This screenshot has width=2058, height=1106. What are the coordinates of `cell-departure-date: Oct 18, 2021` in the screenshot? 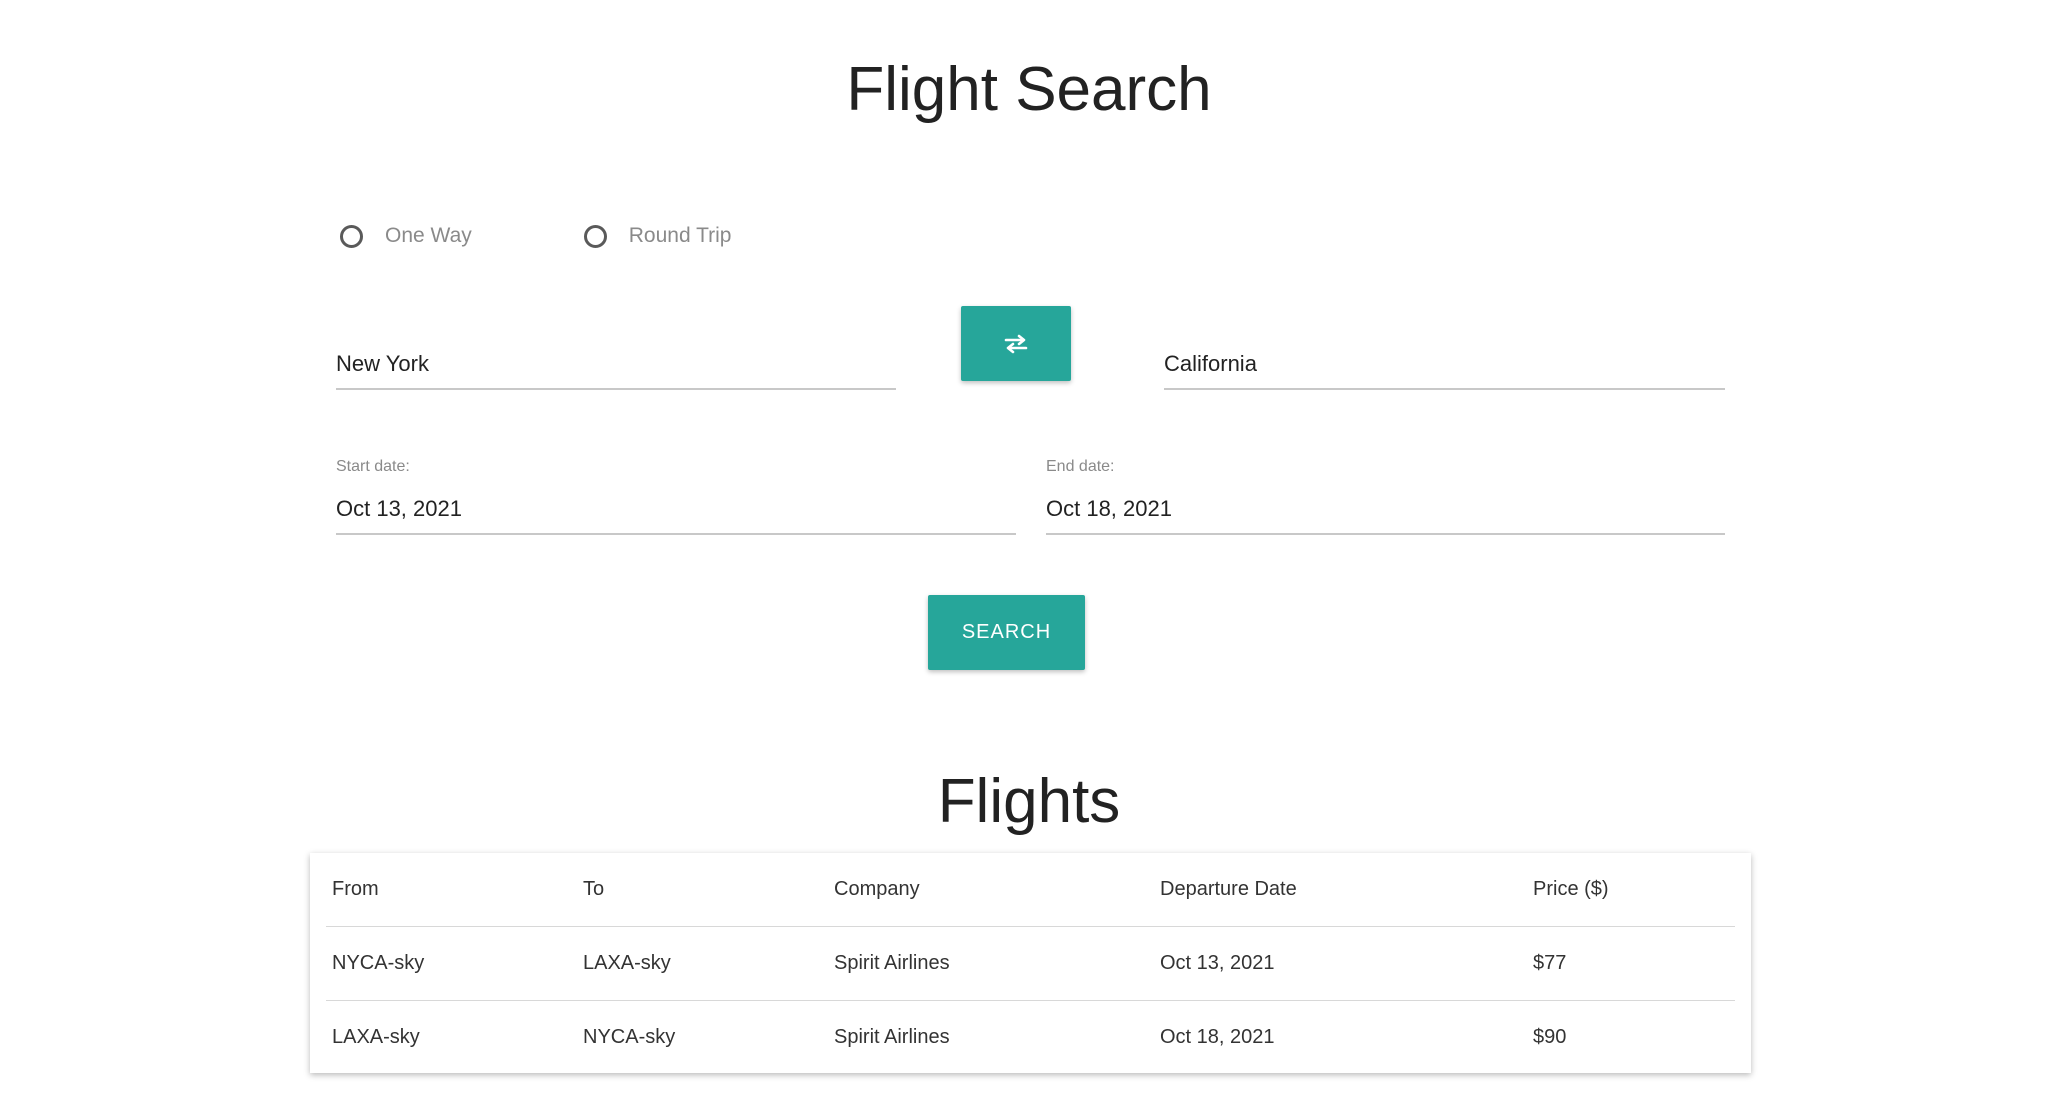 It's located at (1217, 1037).